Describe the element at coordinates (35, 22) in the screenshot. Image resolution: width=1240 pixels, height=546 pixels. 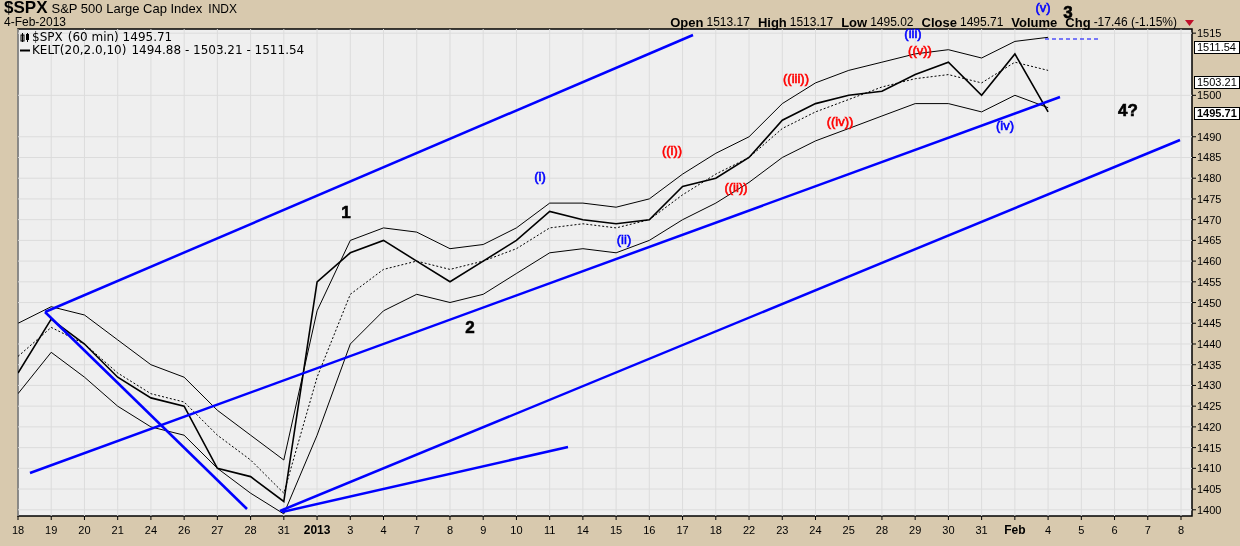
I see `chart-date: 4-Feb-2013` at that location.